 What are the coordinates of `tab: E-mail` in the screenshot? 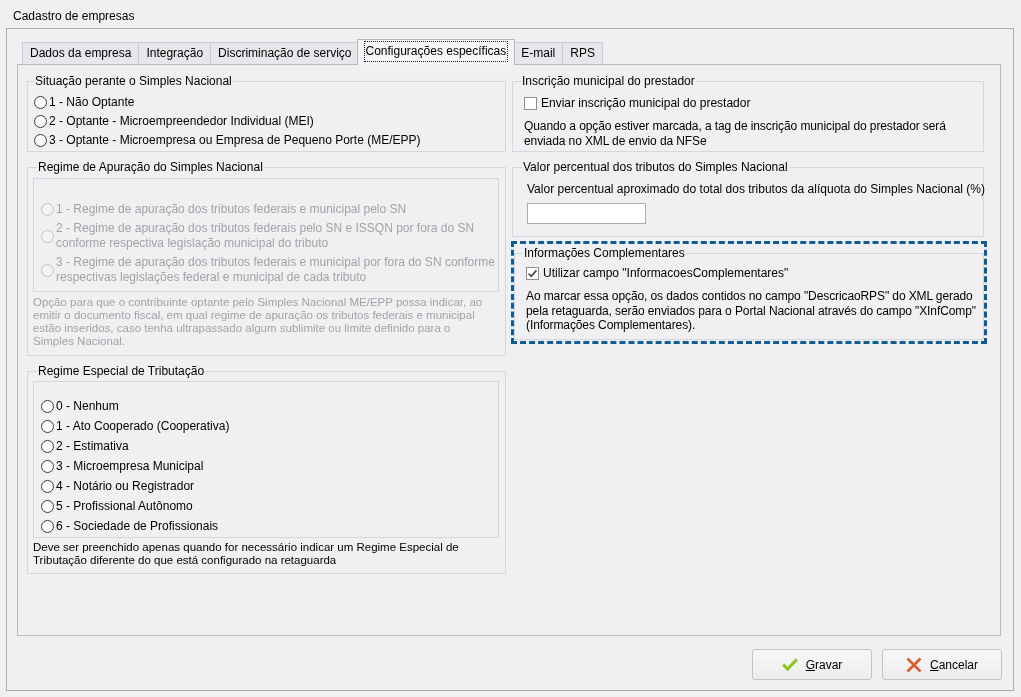 It's located at (538, 53).